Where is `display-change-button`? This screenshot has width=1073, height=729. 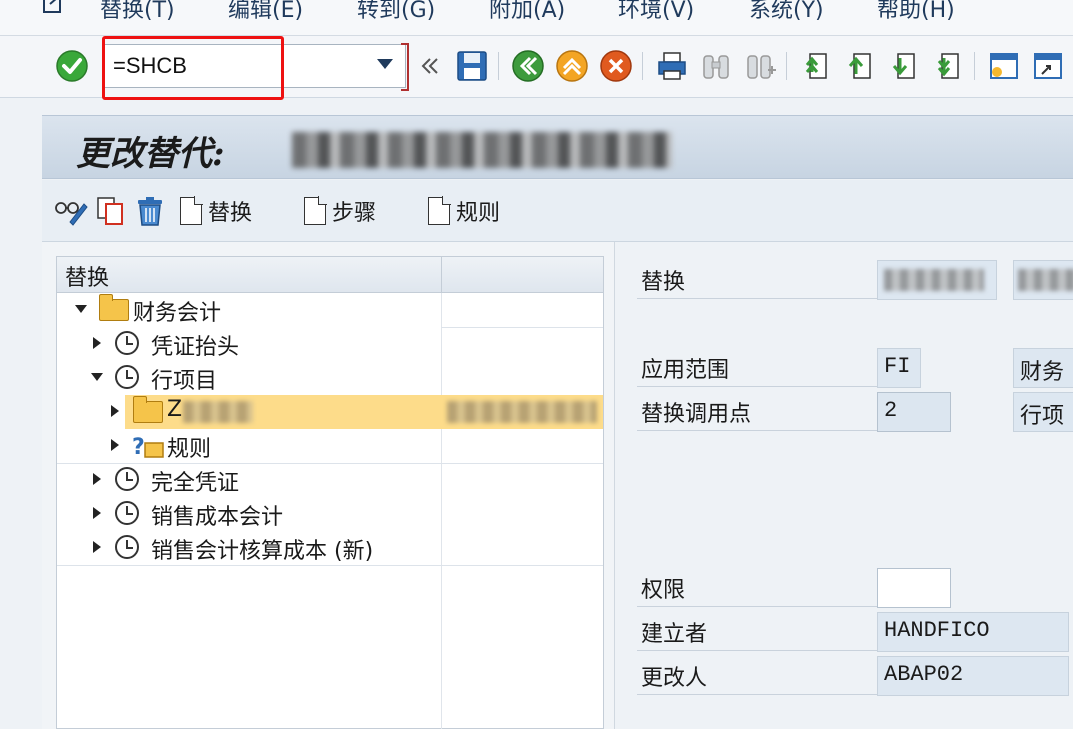 display-change-button is located at coordinates (71, 211).